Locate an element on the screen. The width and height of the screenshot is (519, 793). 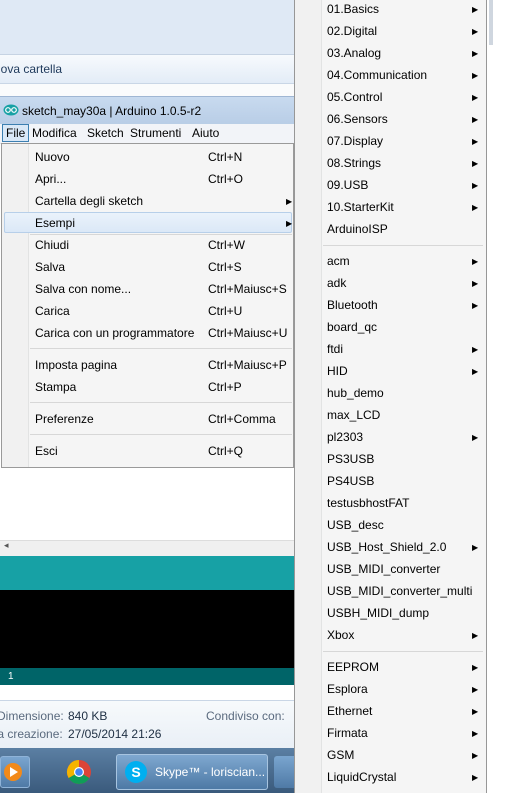
examples-item-01-basics: 01.Basics is located at coordinates (353, 9).